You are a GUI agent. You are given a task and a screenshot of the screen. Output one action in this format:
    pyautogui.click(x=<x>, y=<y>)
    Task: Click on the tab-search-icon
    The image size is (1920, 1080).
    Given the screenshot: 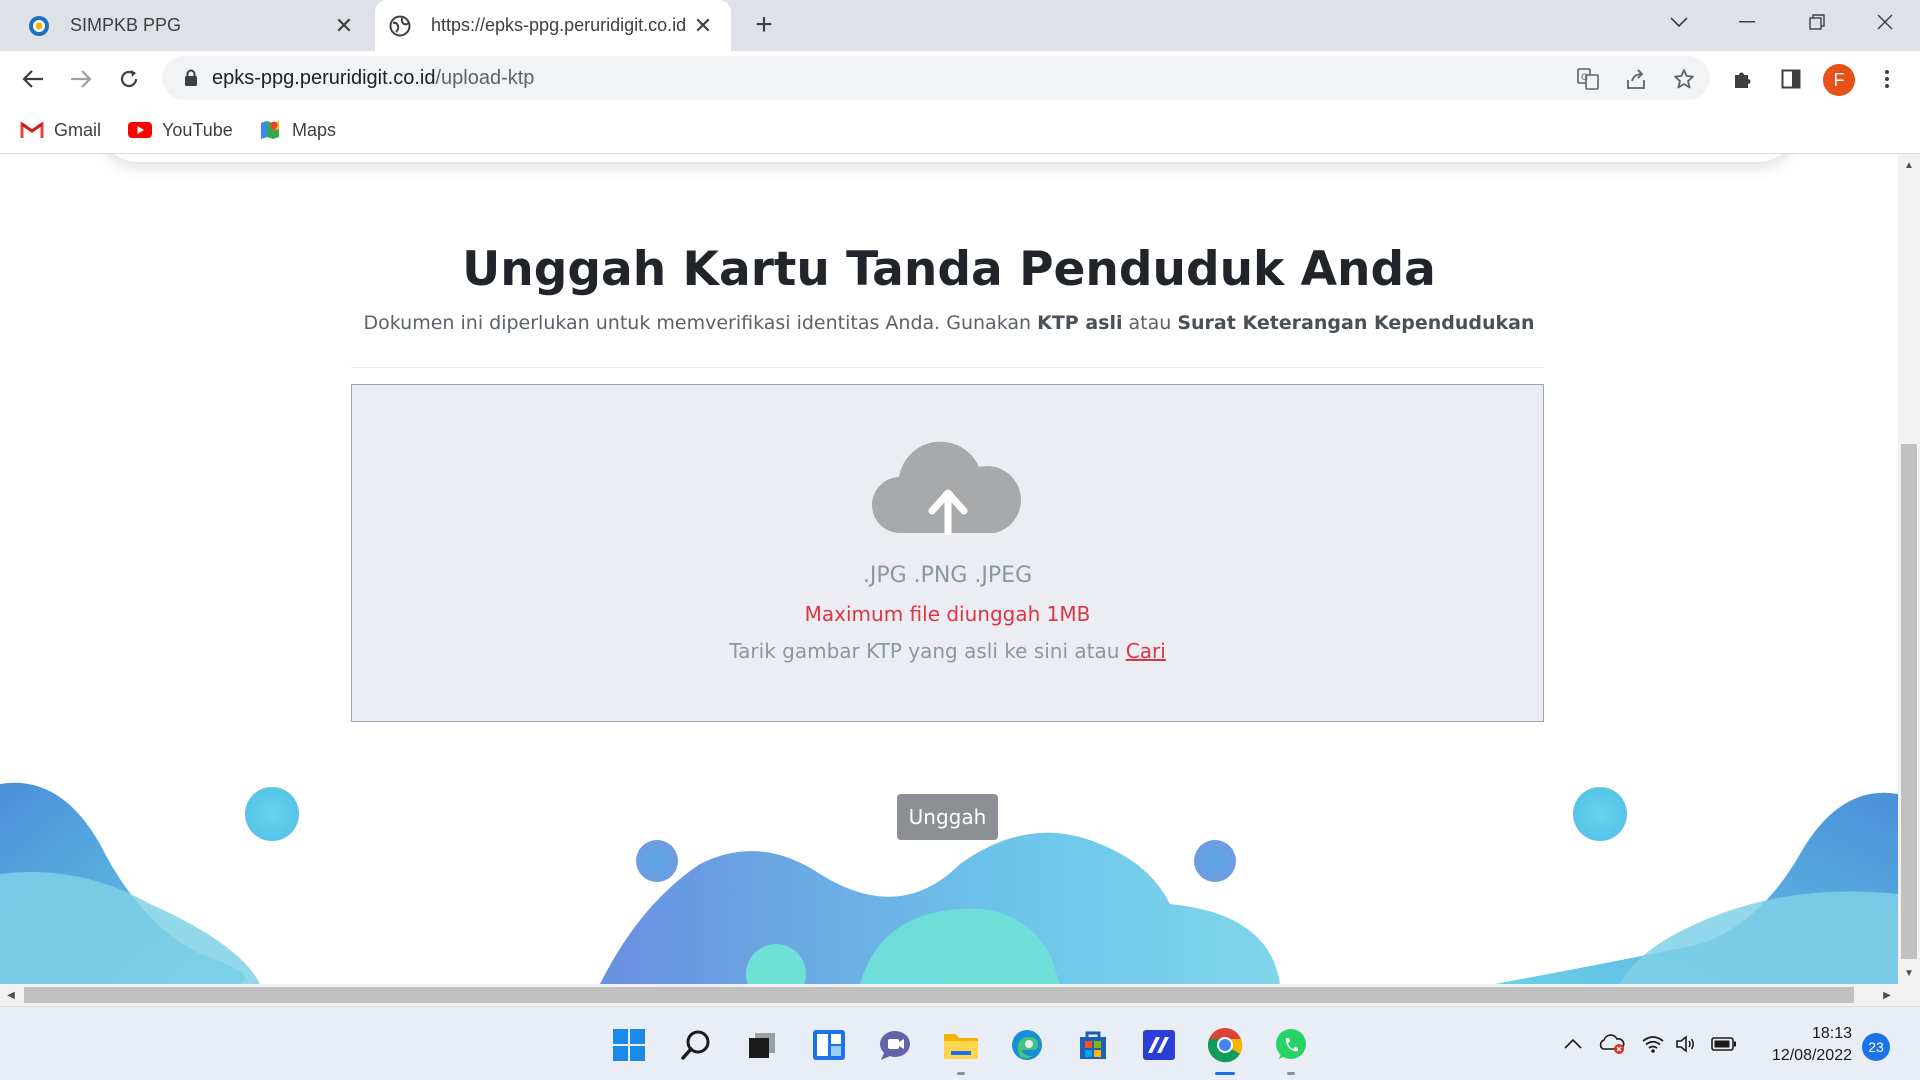 What is the action you would take?
    pyautogui.click(x=1679, y=22)
    